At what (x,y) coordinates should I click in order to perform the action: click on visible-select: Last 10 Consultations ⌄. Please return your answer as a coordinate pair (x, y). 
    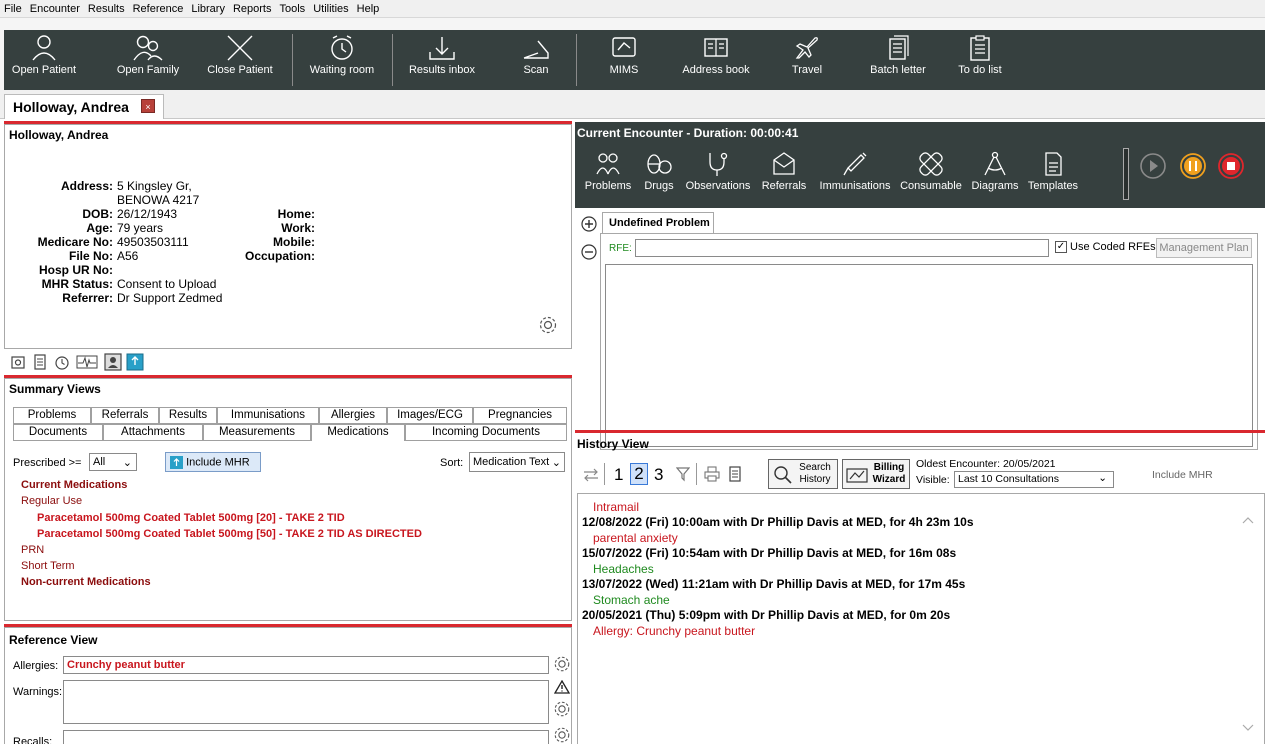
    Looking at the image, I should click on (1034, 479).